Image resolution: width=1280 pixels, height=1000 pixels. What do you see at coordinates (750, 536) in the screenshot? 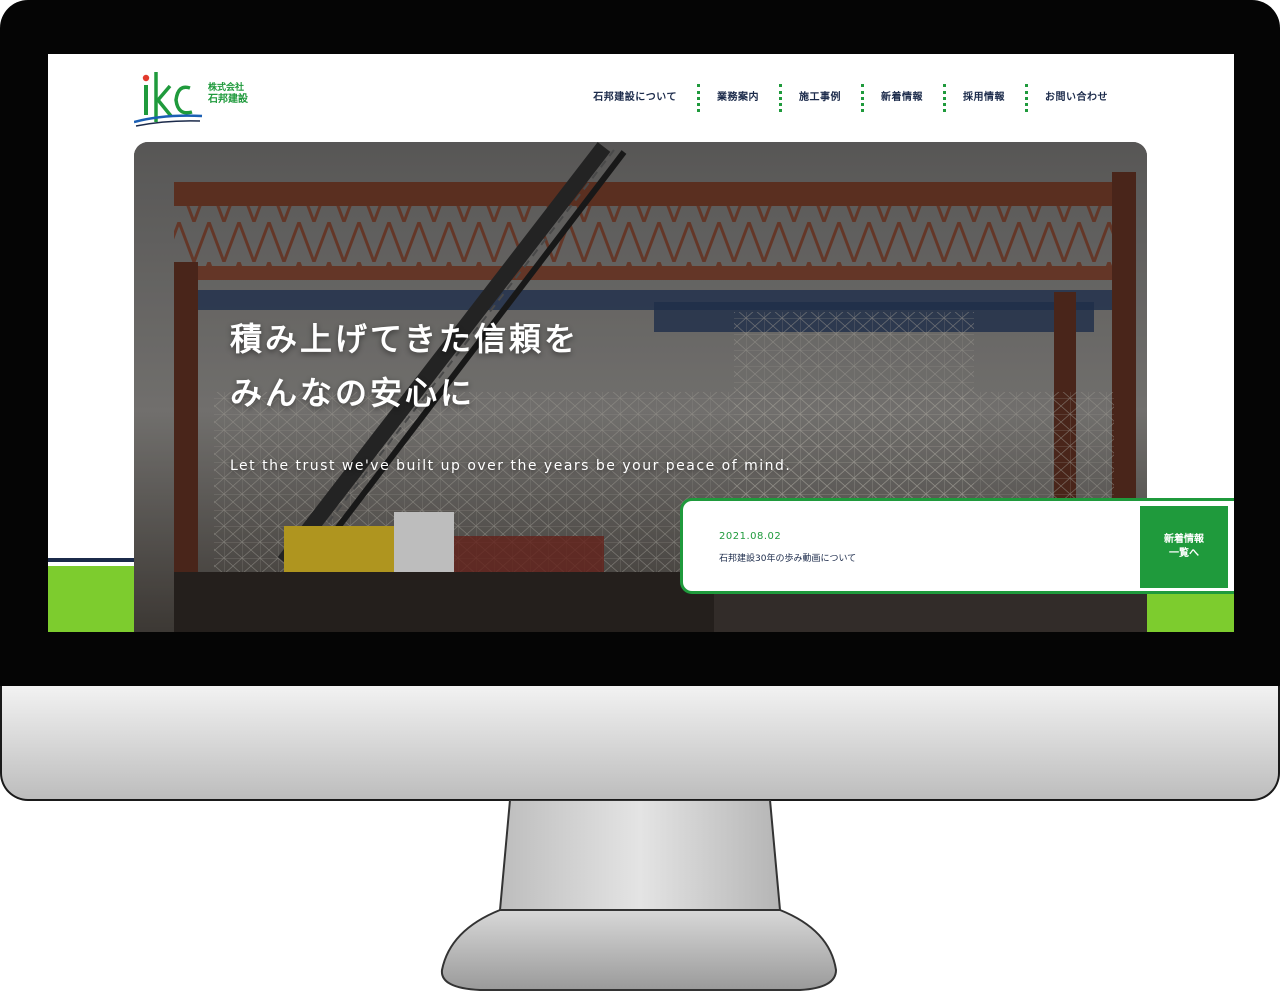
I see `news-date: 2021.08.02` at bounding box center [750, 536].